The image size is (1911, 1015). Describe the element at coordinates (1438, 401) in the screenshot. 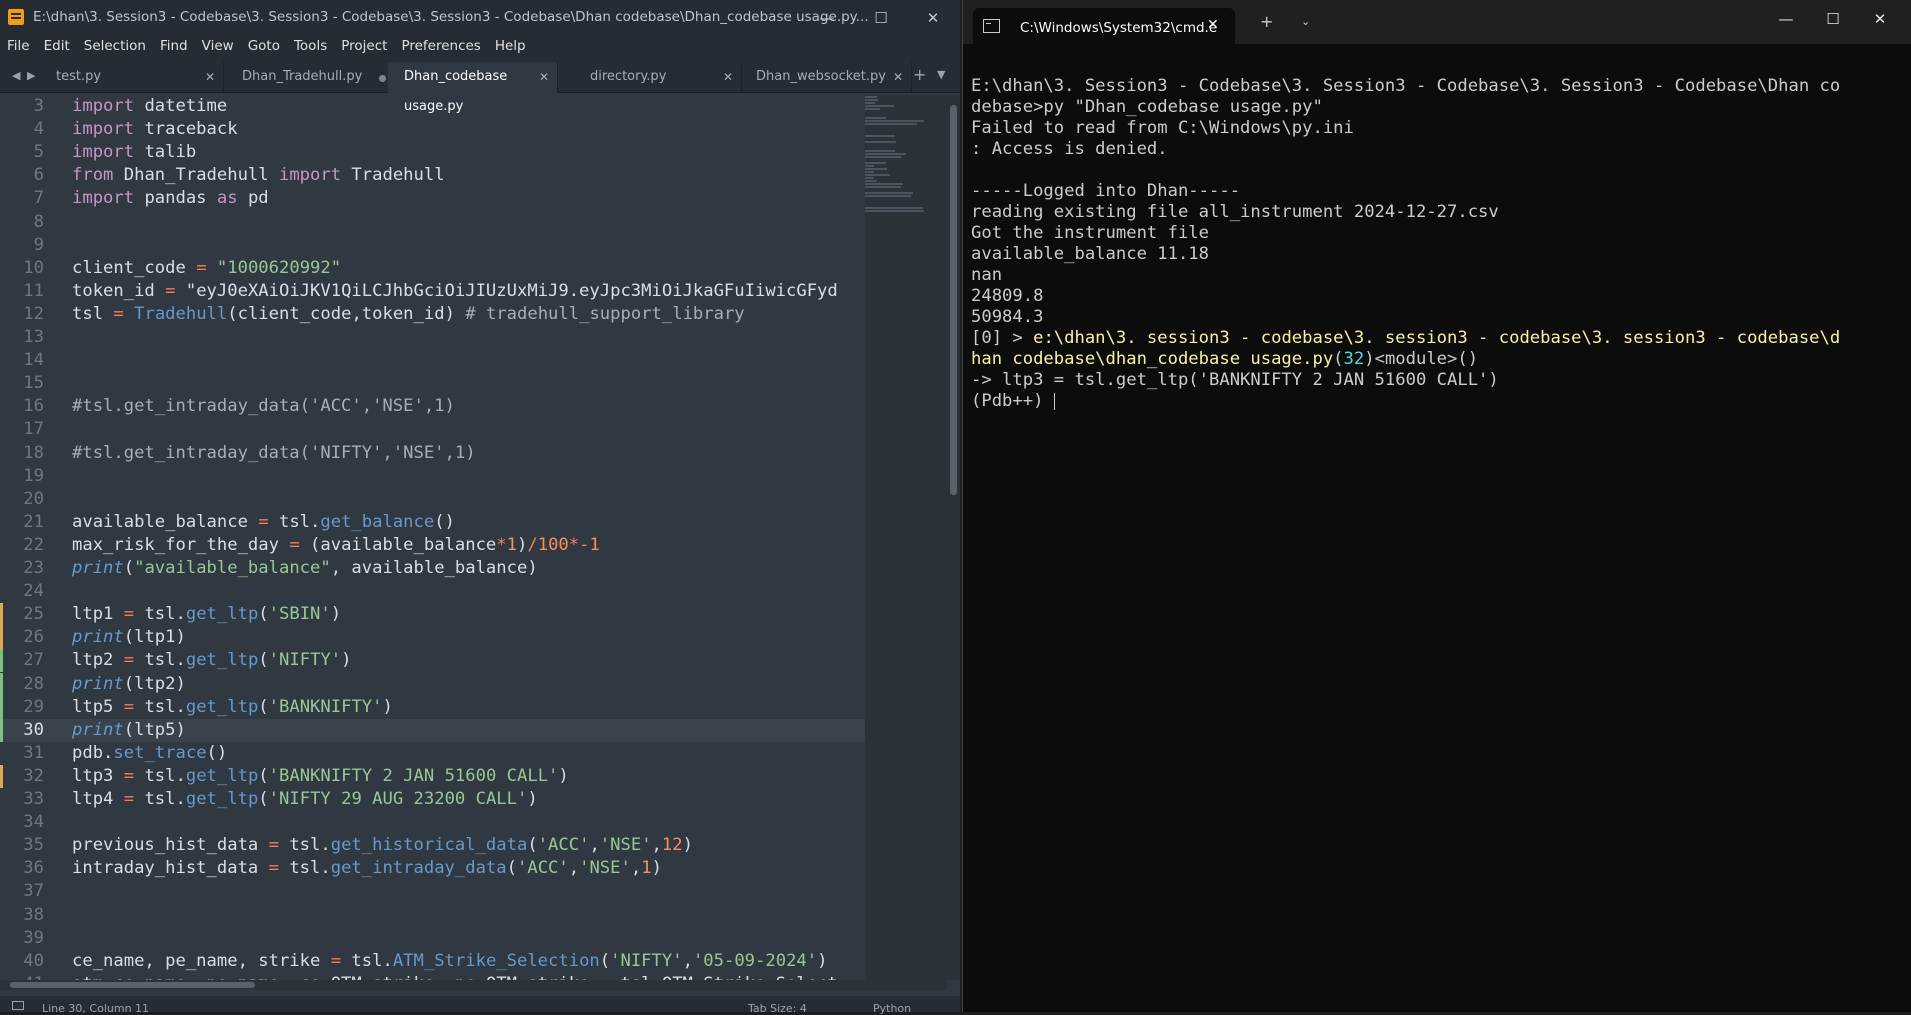

I see `pdb-prompt-line: (Pdb++)` at that location.